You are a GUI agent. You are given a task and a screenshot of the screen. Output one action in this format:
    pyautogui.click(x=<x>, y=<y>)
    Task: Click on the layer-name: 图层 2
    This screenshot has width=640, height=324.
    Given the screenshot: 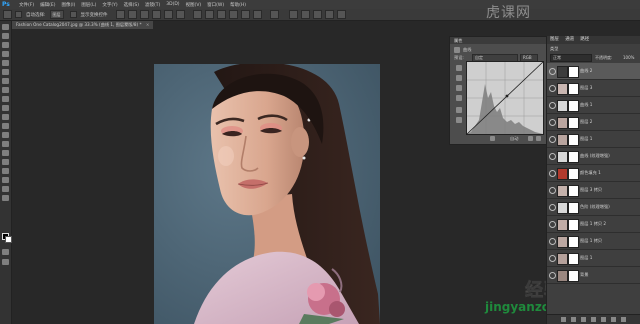 What is the action you would take?
    pyautogui.click(x=586, y=122)
    